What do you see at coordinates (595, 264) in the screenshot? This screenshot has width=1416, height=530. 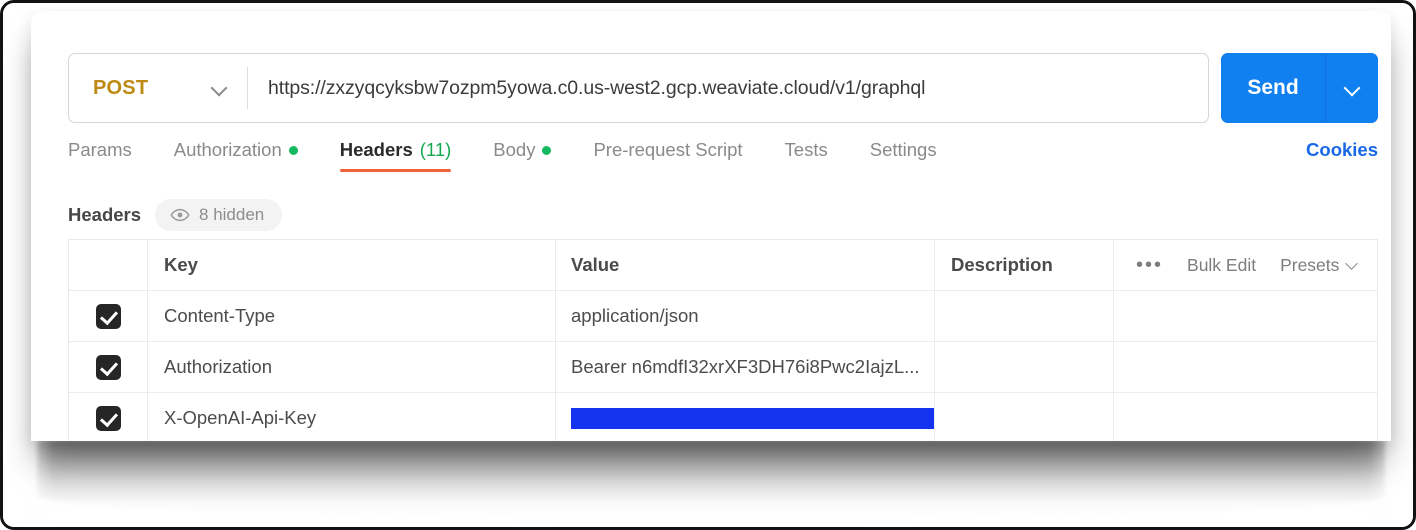 I see `column-header-label: Value` at bounding box center [595, 264].